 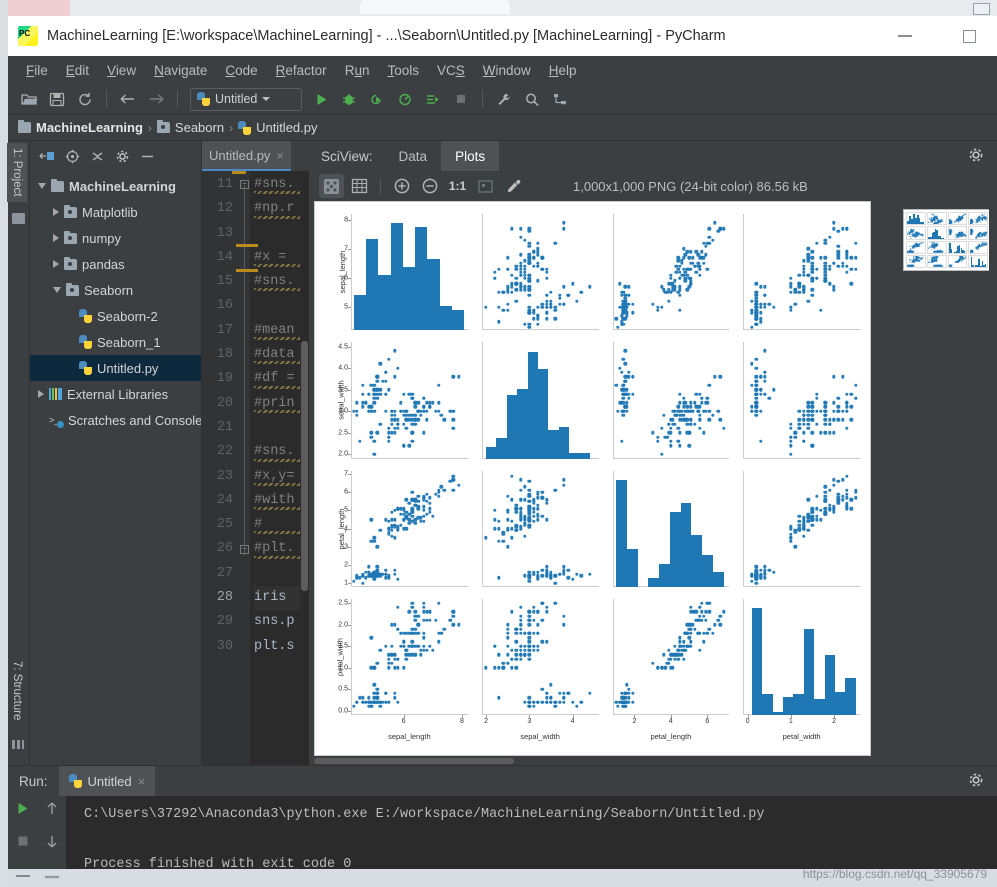 I want to click on tree-item-machinelearning: MachineLearning, so click(x=115, y=186).